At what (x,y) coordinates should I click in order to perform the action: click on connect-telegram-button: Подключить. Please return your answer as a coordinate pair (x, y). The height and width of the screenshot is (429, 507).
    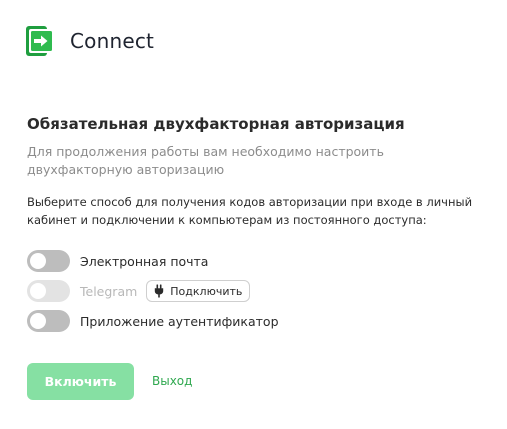
    Looking at the image, I should click on (198, 291).